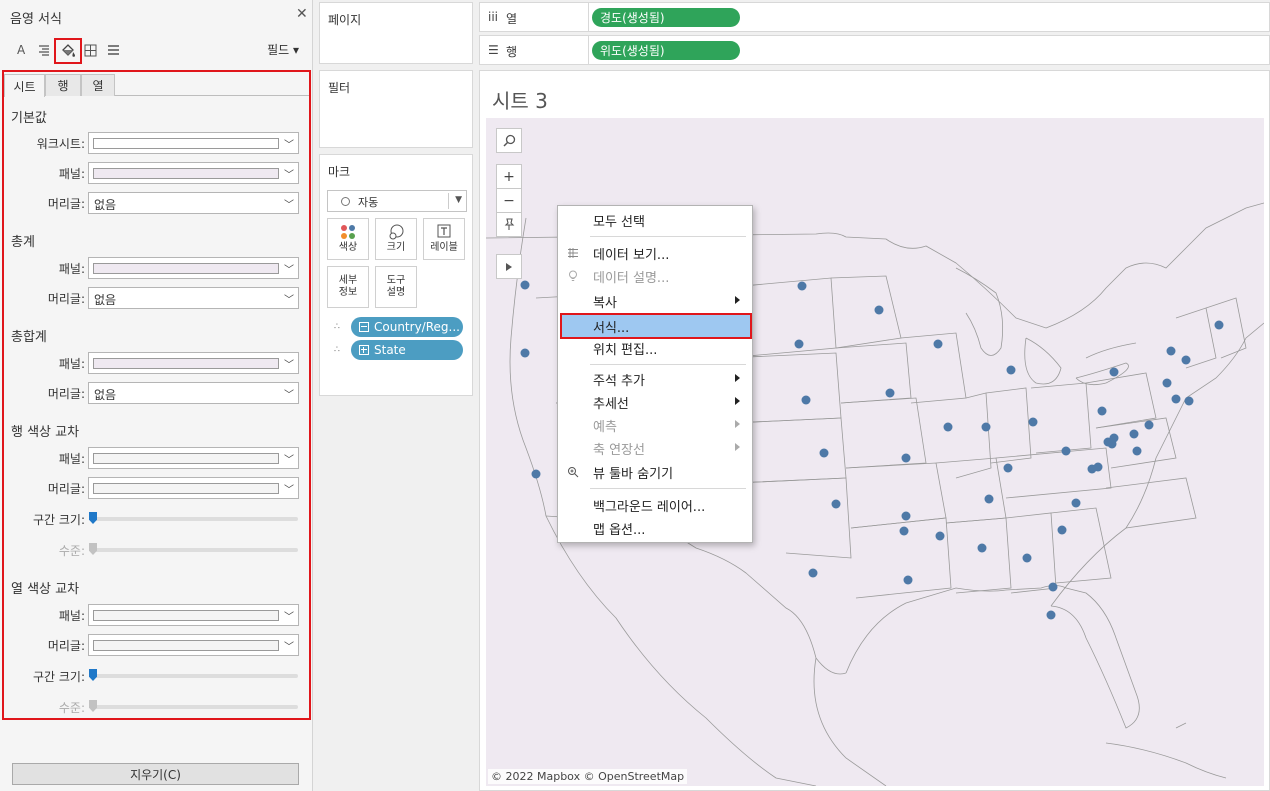 This screenshot has width=1270, height=791. I want to click on tab-columns: 열, so click(98, 85).